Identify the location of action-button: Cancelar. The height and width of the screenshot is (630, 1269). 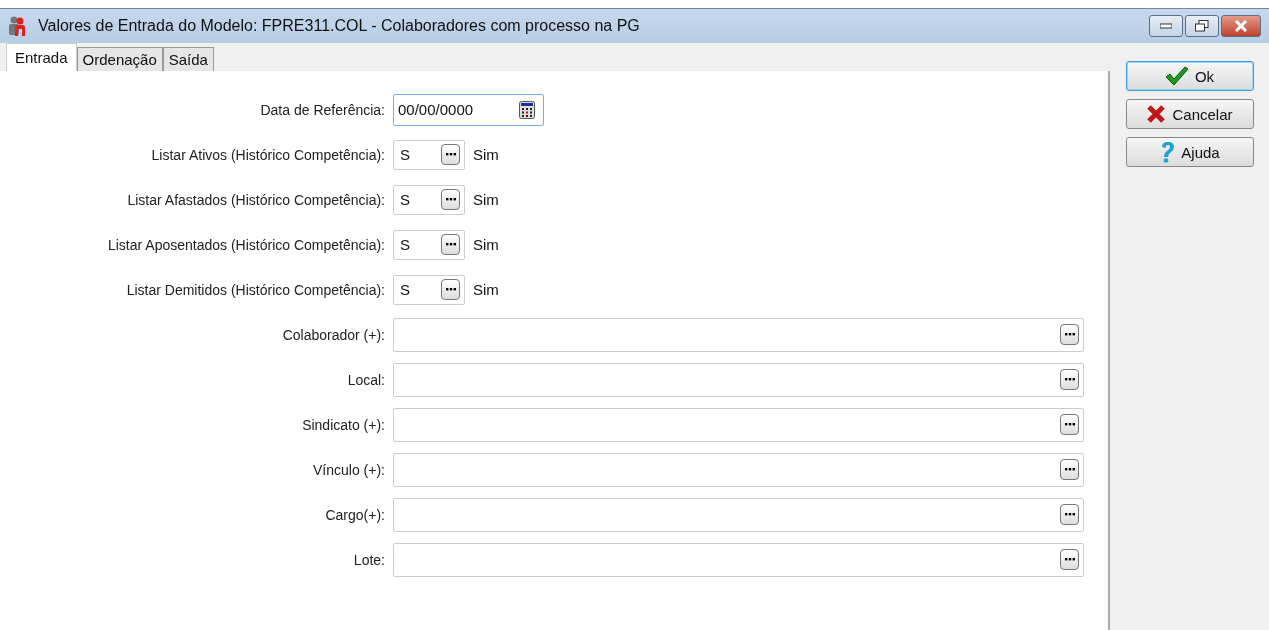
(1189, 114).